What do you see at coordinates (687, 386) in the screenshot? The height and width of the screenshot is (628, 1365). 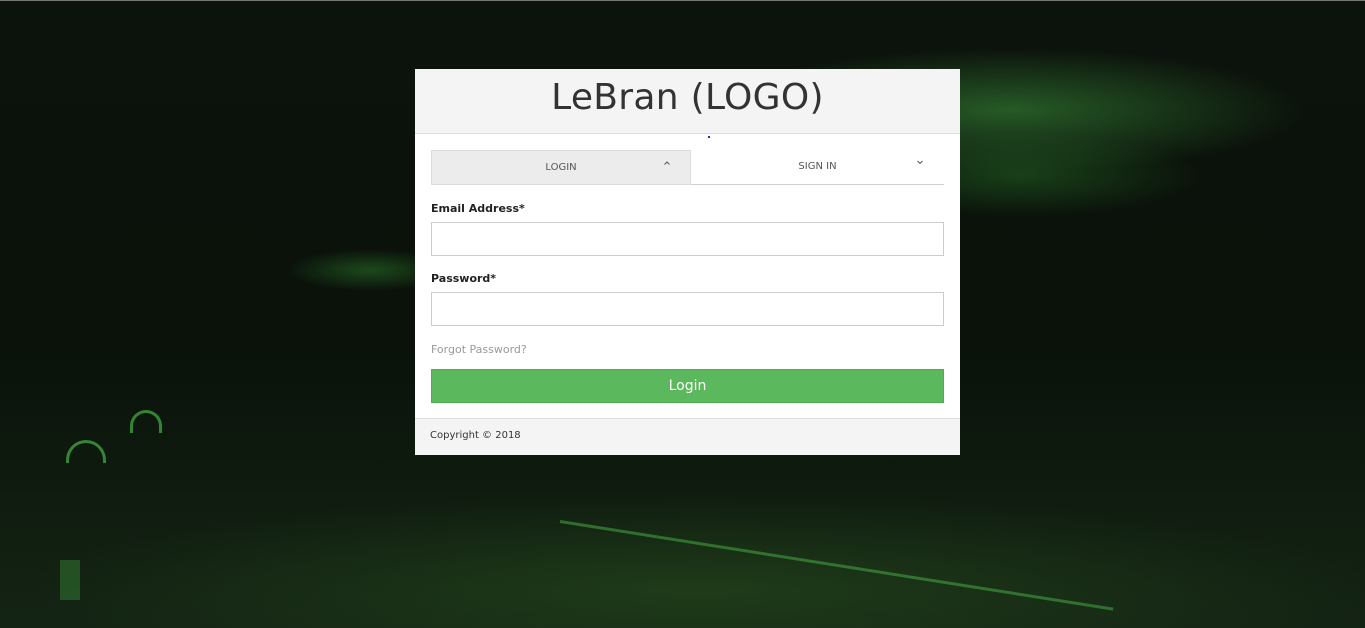 I see `login-button: Login` at bounding box center [687, 386].